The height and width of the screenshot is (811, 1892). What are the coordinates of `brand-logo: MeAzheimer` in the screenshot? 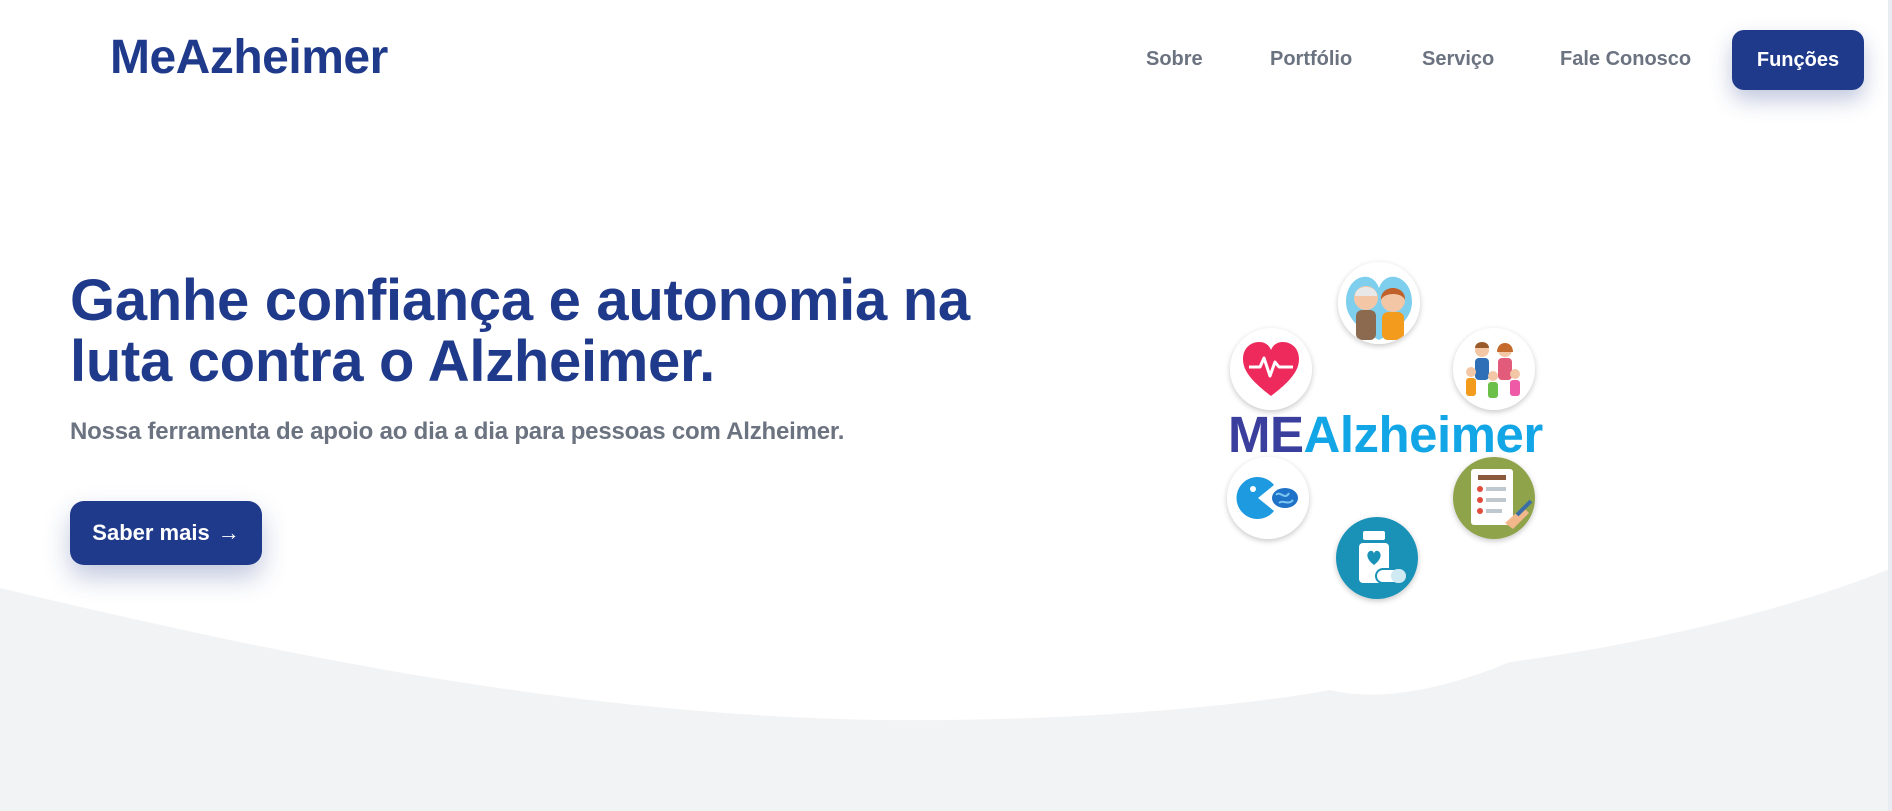 It's located at (249, 57).